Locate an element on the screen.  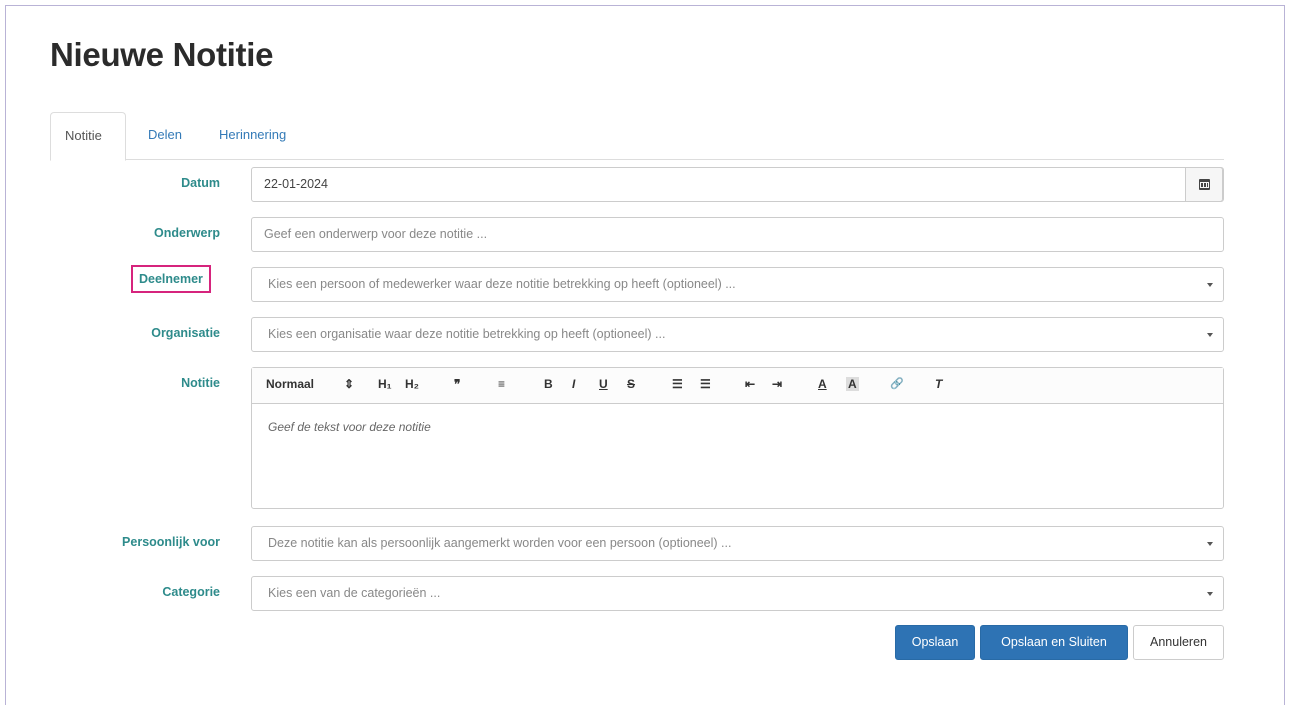
persoonlijk-label: Persoonlijk voor is located at coordinates (171, 542).